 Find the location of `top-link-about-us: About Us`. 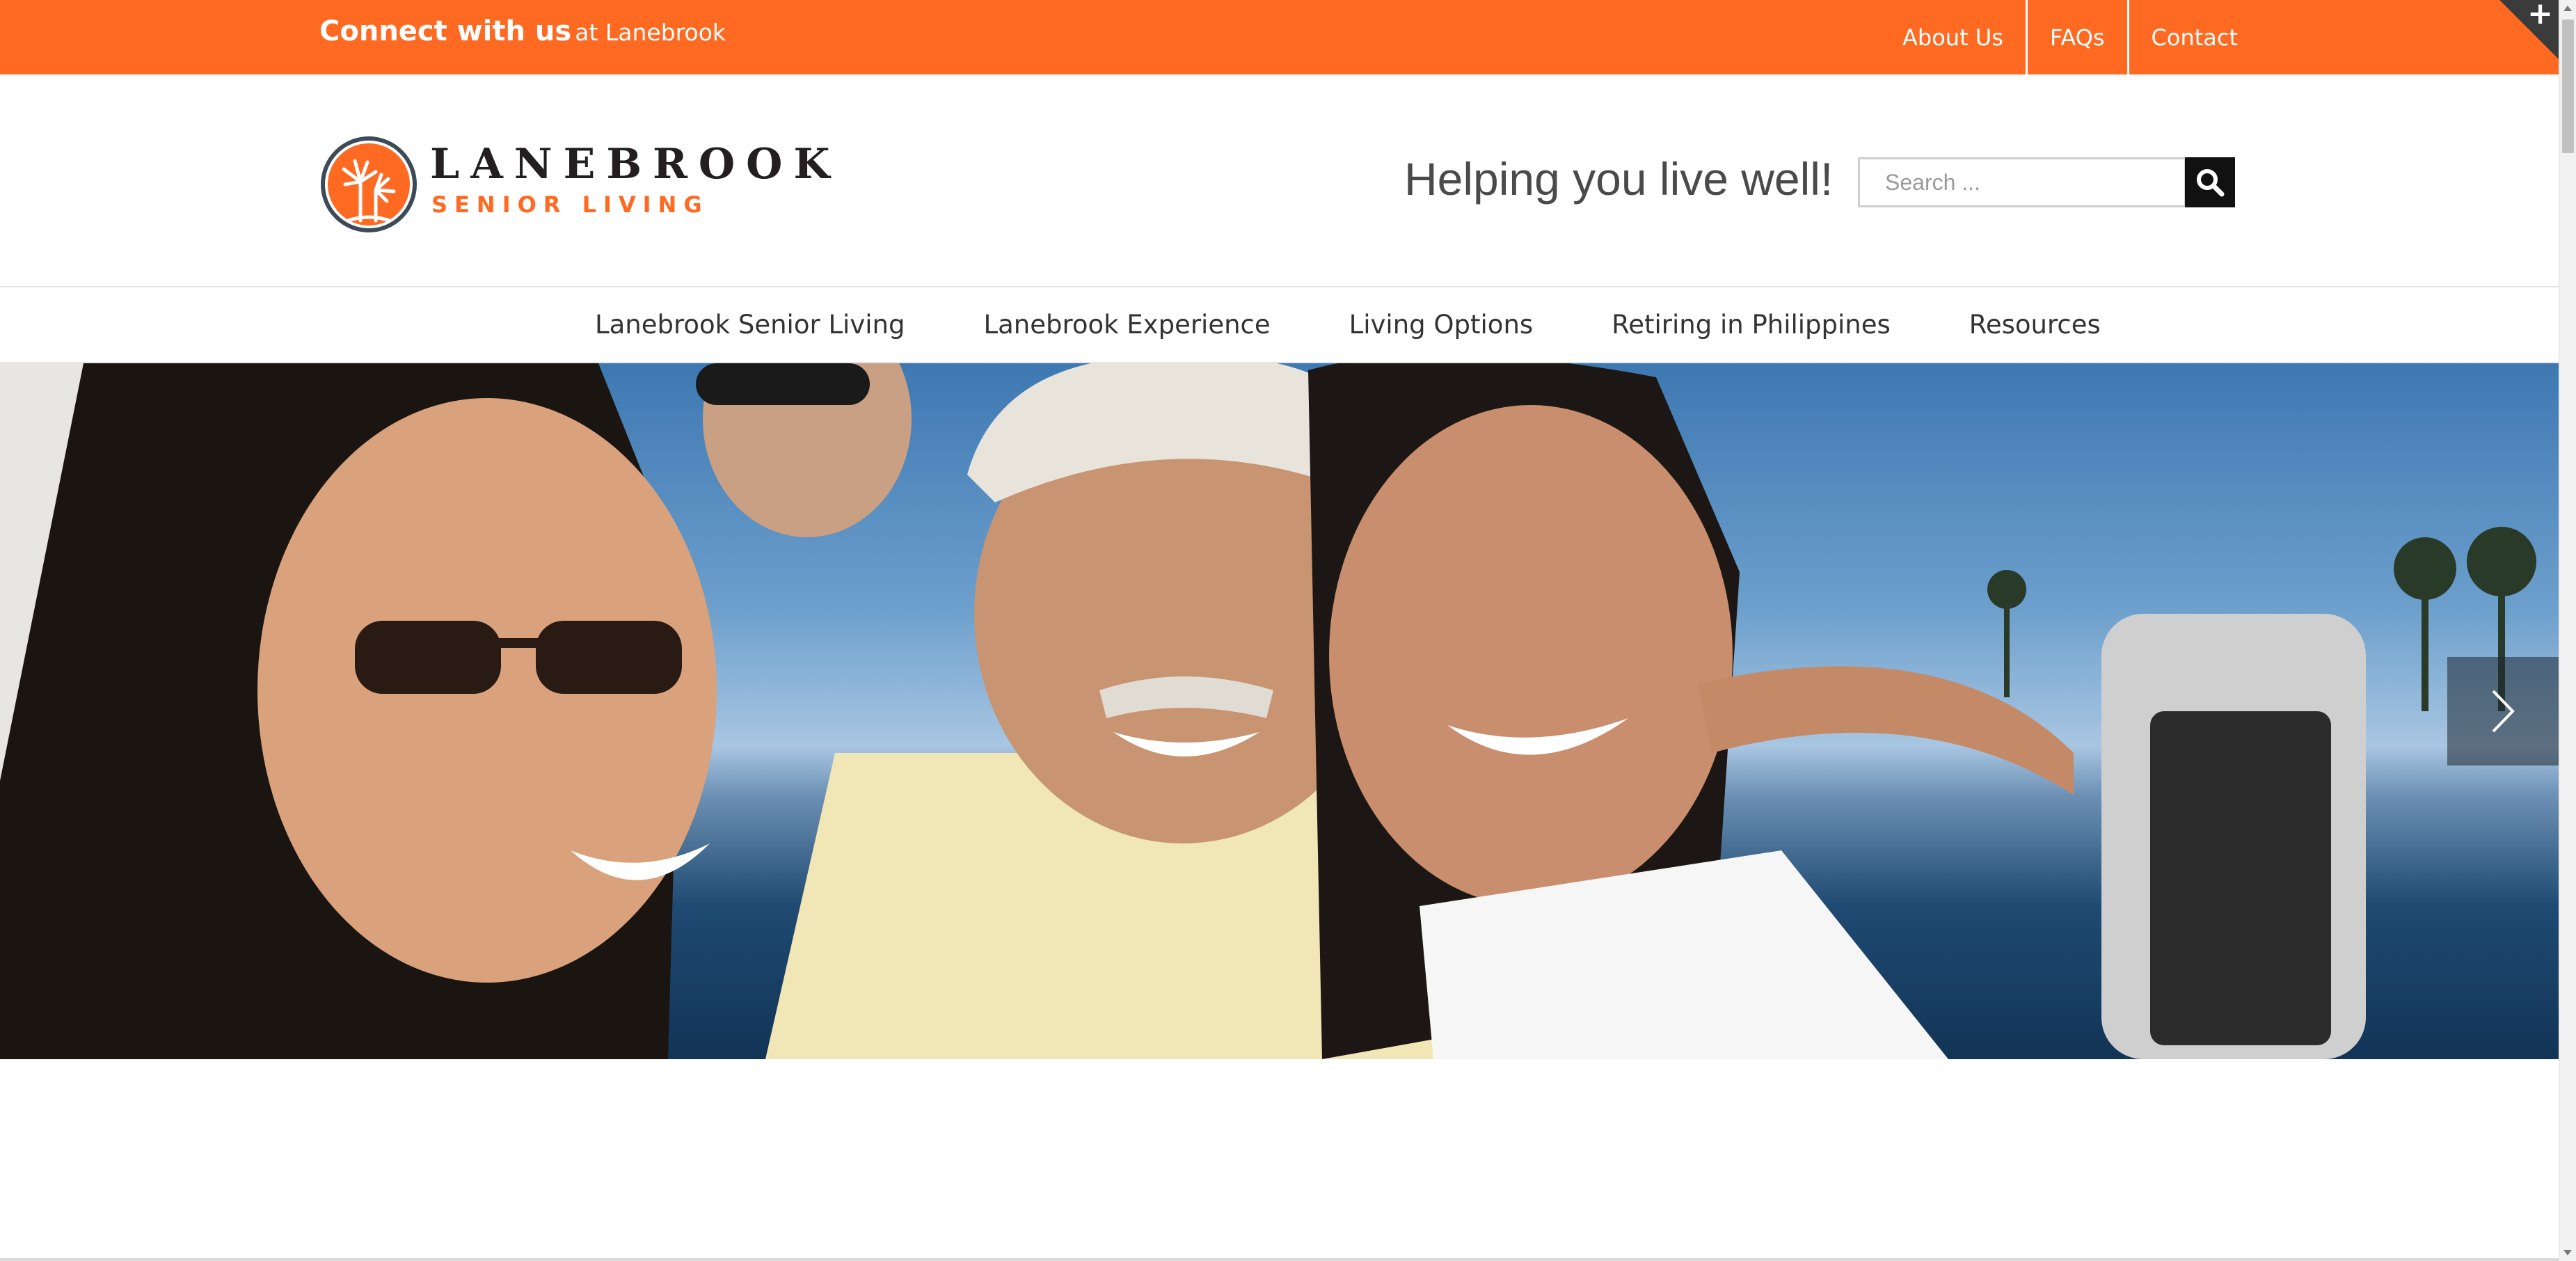

top-link-about-us: About Us is located at coordinates (1954, 37).